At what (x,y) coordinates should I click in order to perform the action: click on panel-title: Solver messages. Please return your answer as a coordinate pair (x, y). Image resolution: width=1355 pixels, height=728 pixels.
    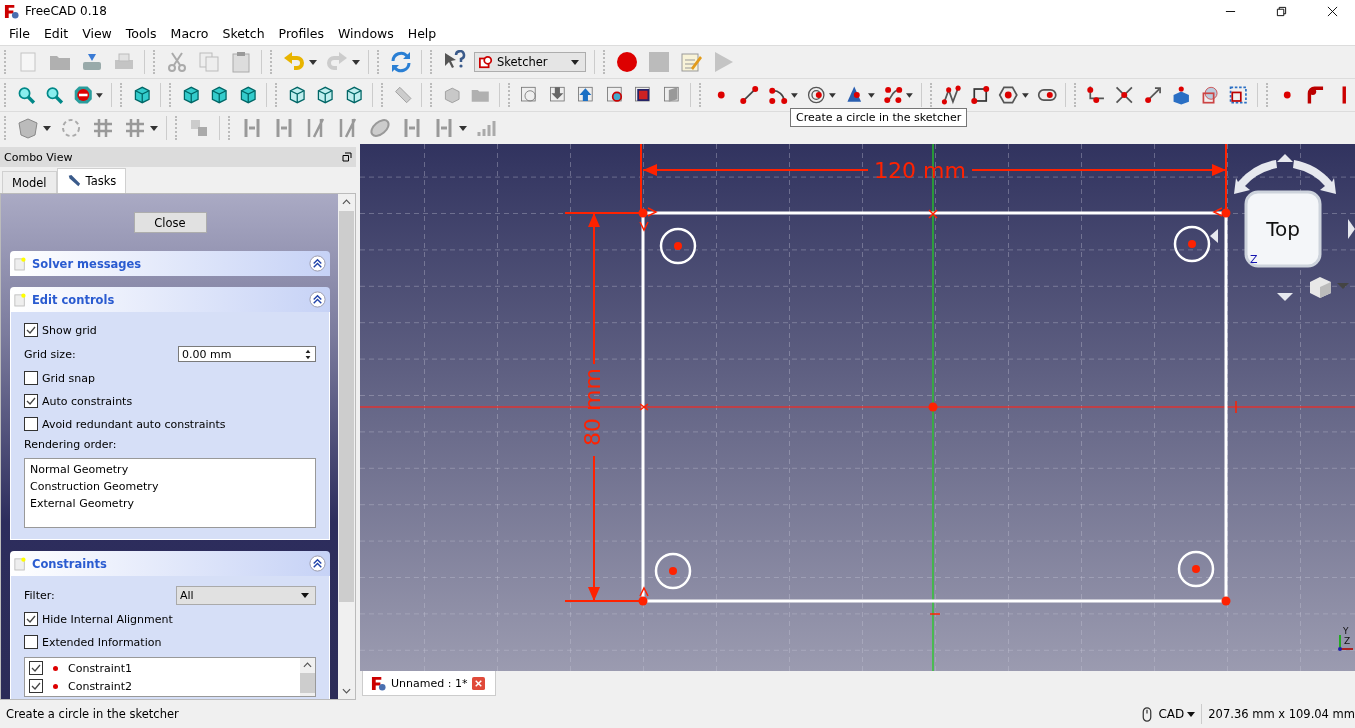
    Looking at the image, I should click on (87, 263).